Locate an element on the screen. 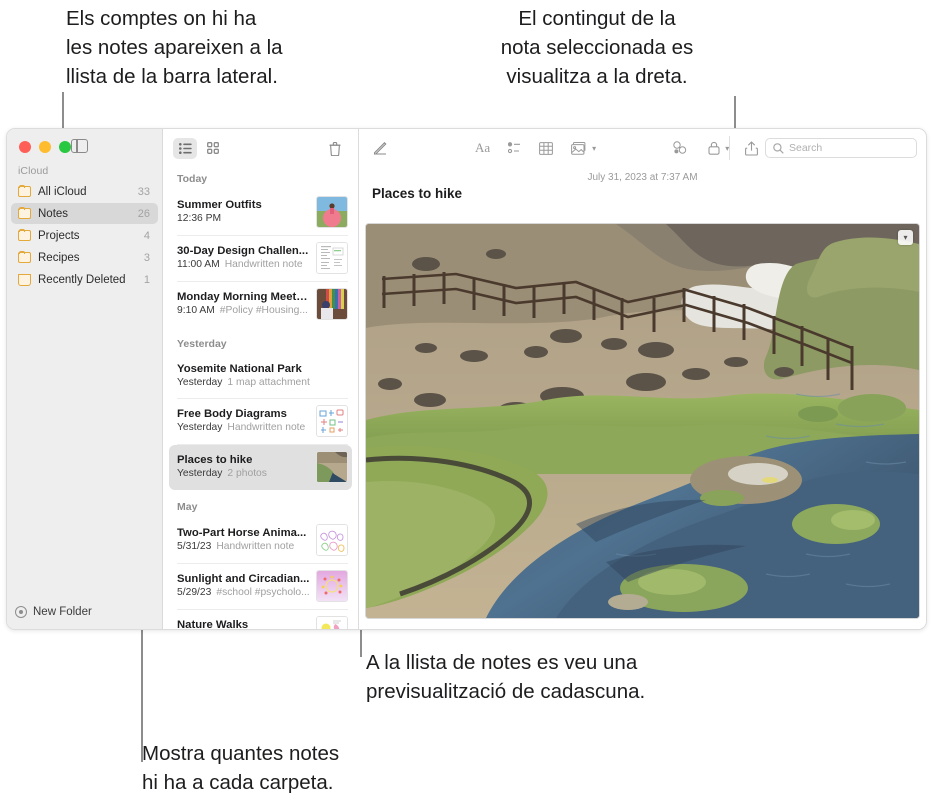 The width and height of the screenshot is (931, 806). note-text: Summer Outfits 12:36 PM is located at coordinates (243, 212).